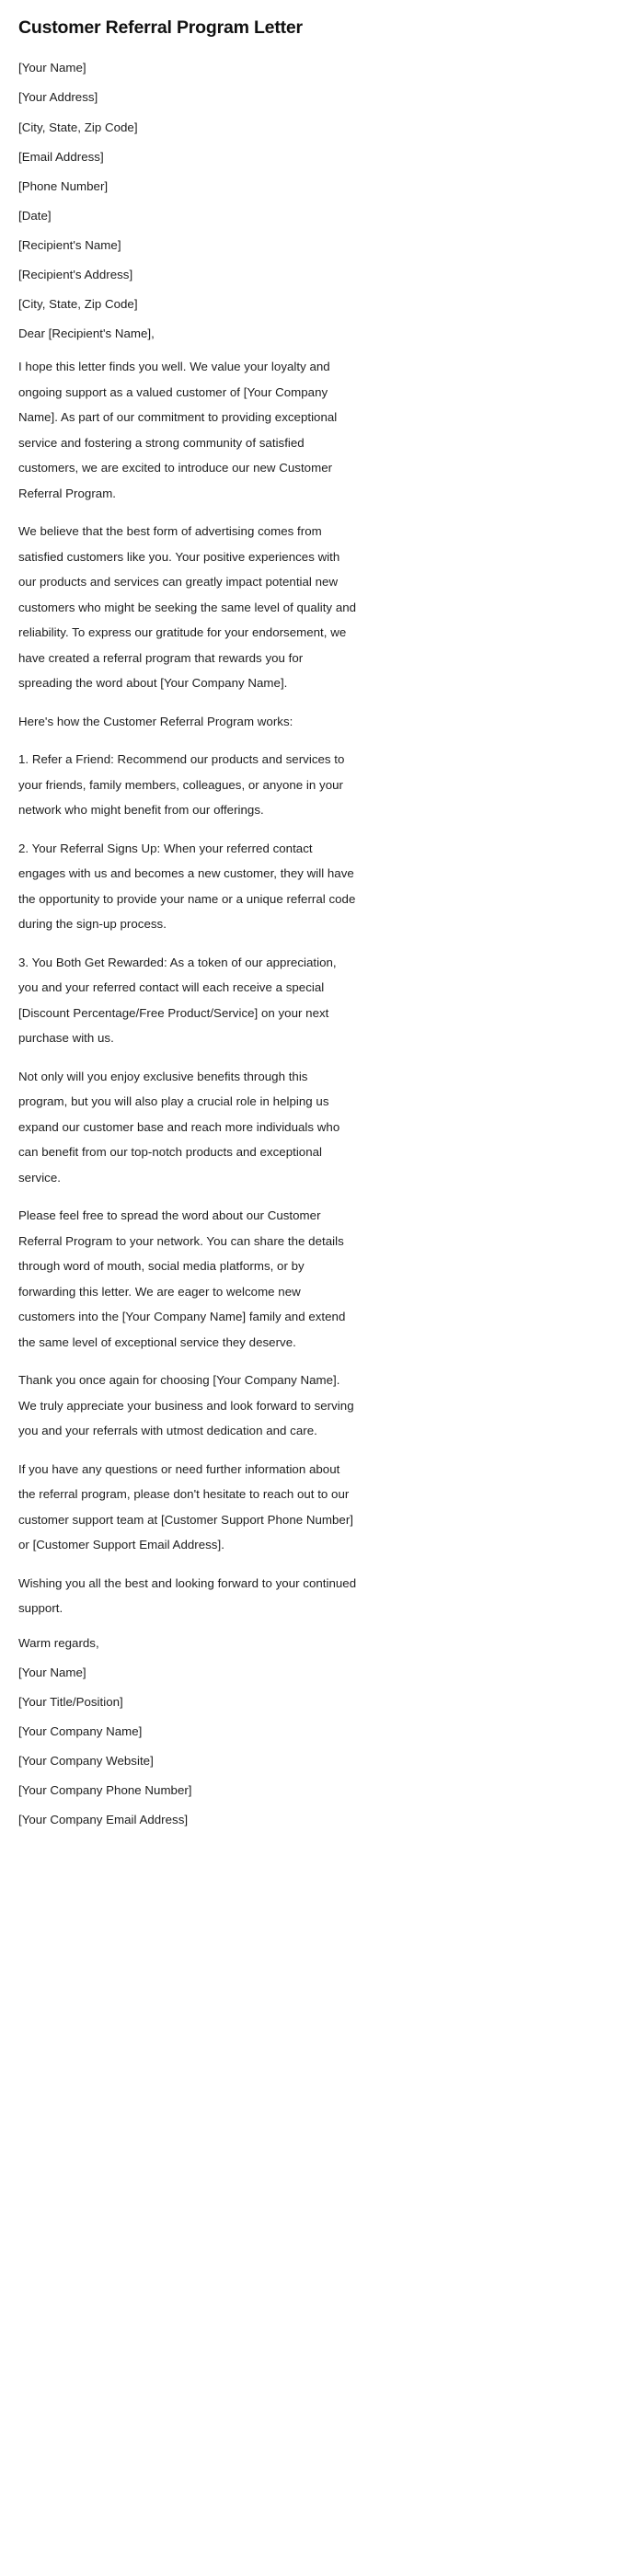 Image resolution: width=644 pixels, height=2576 pixels. I want to click on recipient-address: [Recipient's Address], so click(75, 275).